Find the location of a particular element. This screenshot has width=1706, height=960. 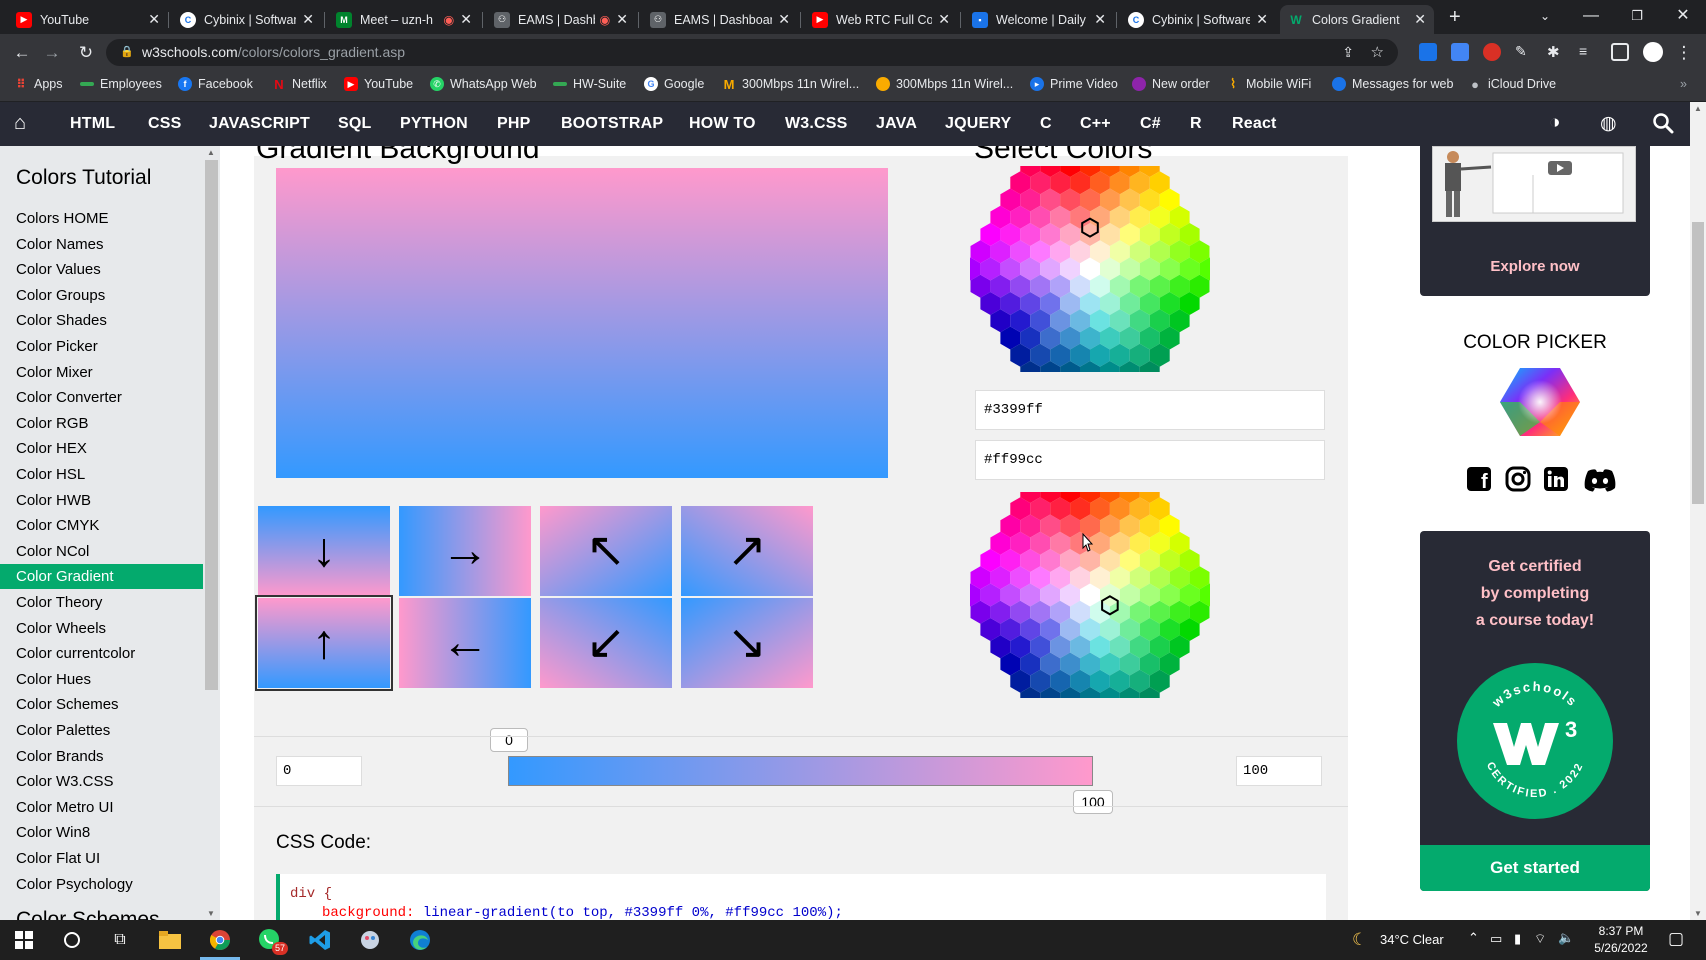

reload-icon: ↻ is located at coordinates (86, 53).